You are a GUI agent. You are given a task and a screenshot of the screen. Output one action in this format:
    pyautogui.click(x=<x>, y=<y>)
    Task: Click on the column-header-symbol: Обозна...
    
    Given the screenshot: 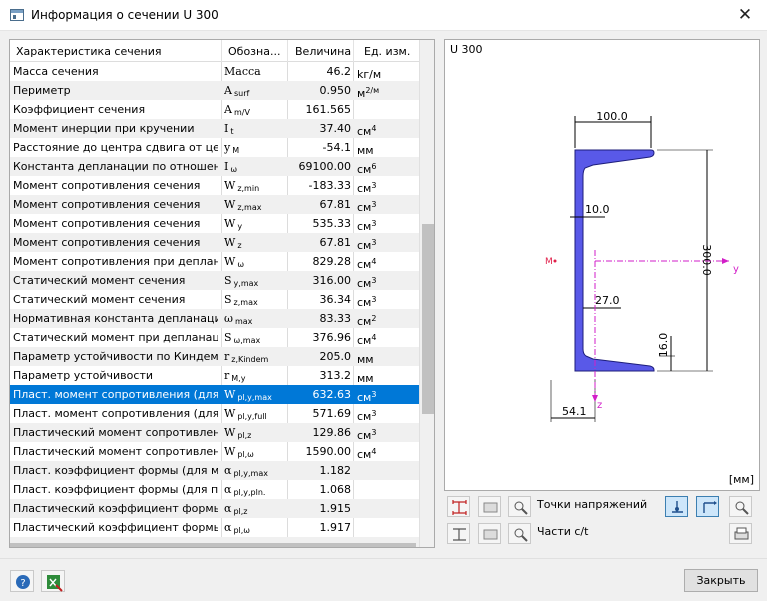 What is the action you would take?
    pyautogui.click(x=257, y=51)
    